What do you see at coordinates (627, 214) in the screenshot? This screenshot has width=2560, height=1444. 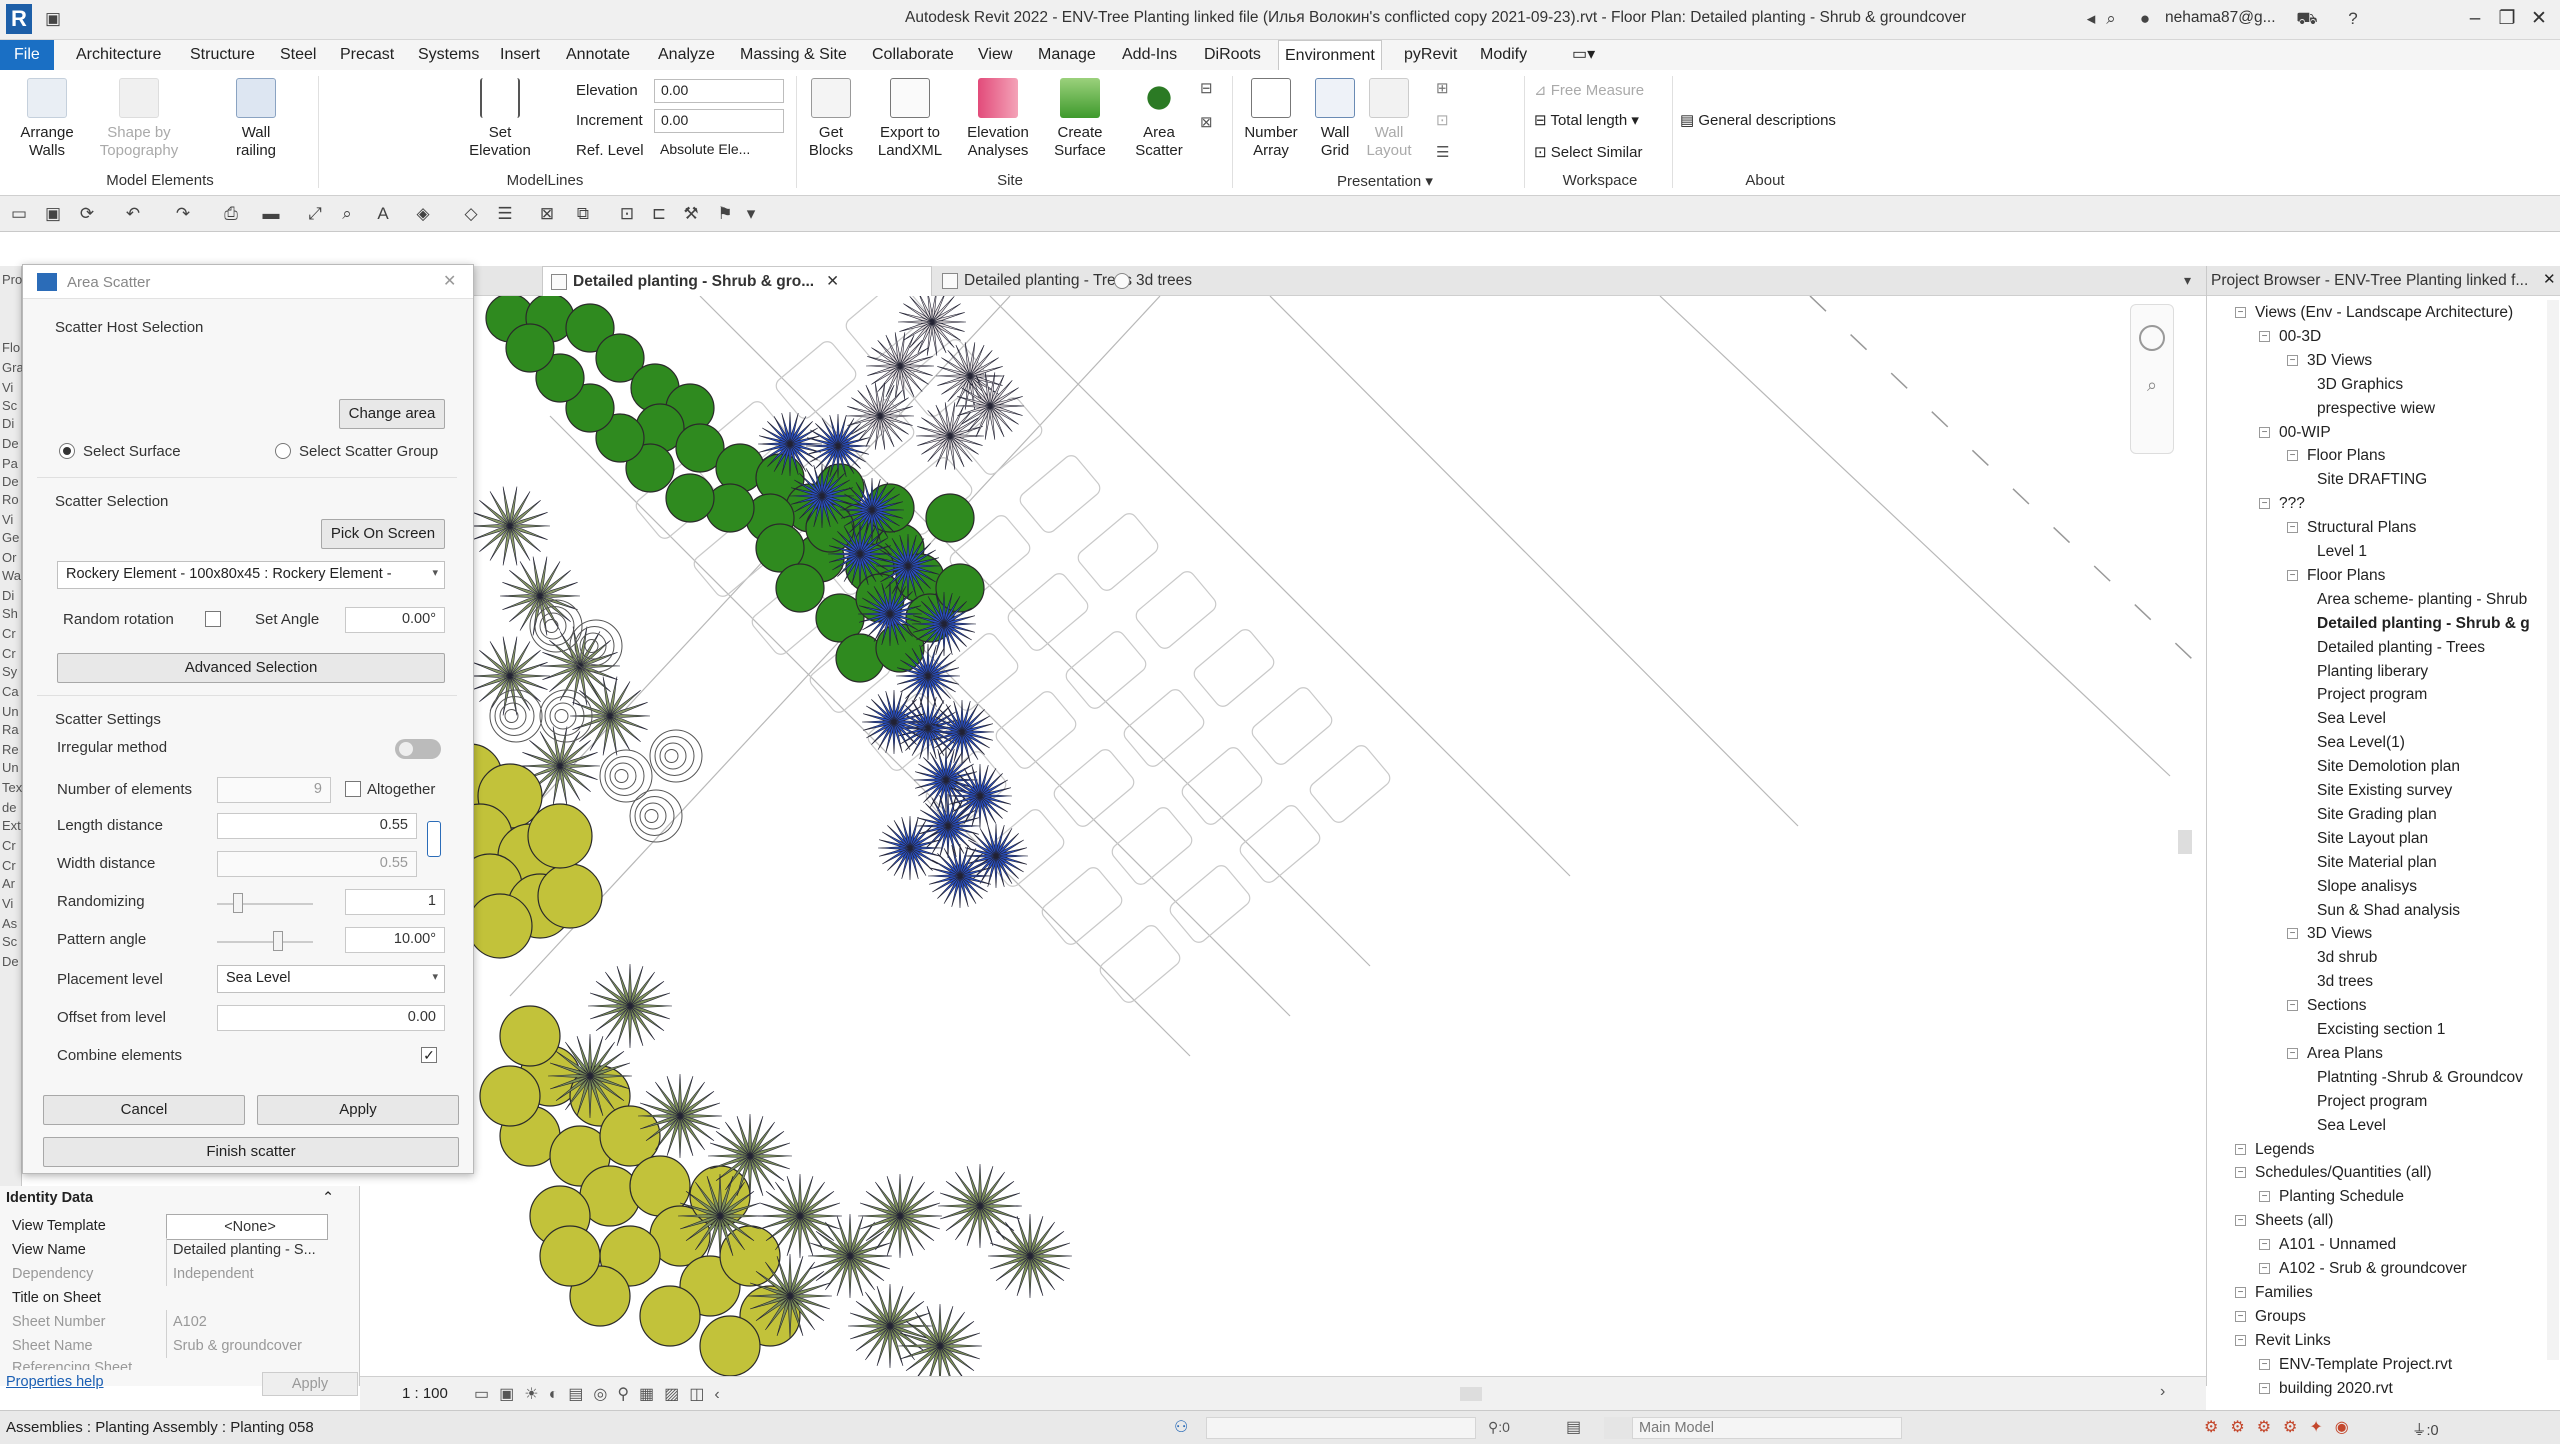 I see `tile-icon: ⊡` at bounding box center [627, 214].